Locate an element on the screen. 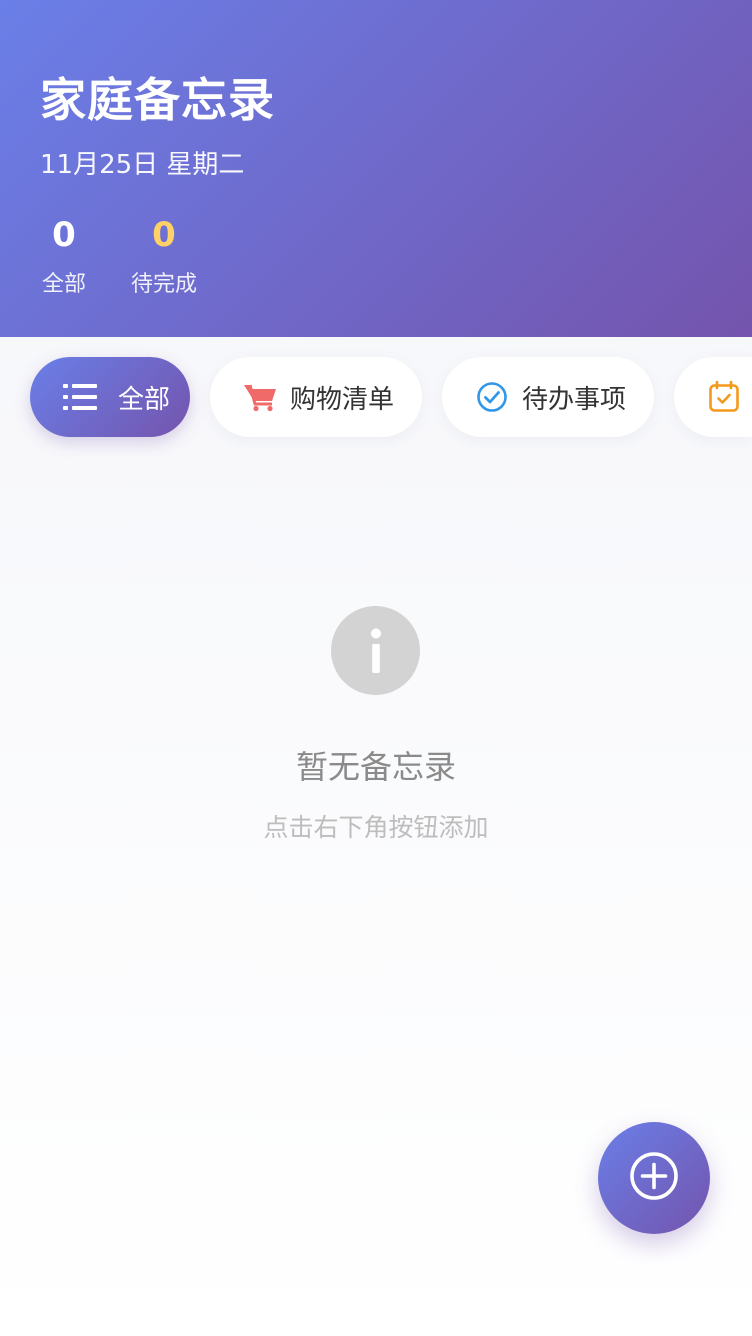 This screenshot has width=752, height=1336. stat-all: 0 全部 is located at coordinates (64, 255).